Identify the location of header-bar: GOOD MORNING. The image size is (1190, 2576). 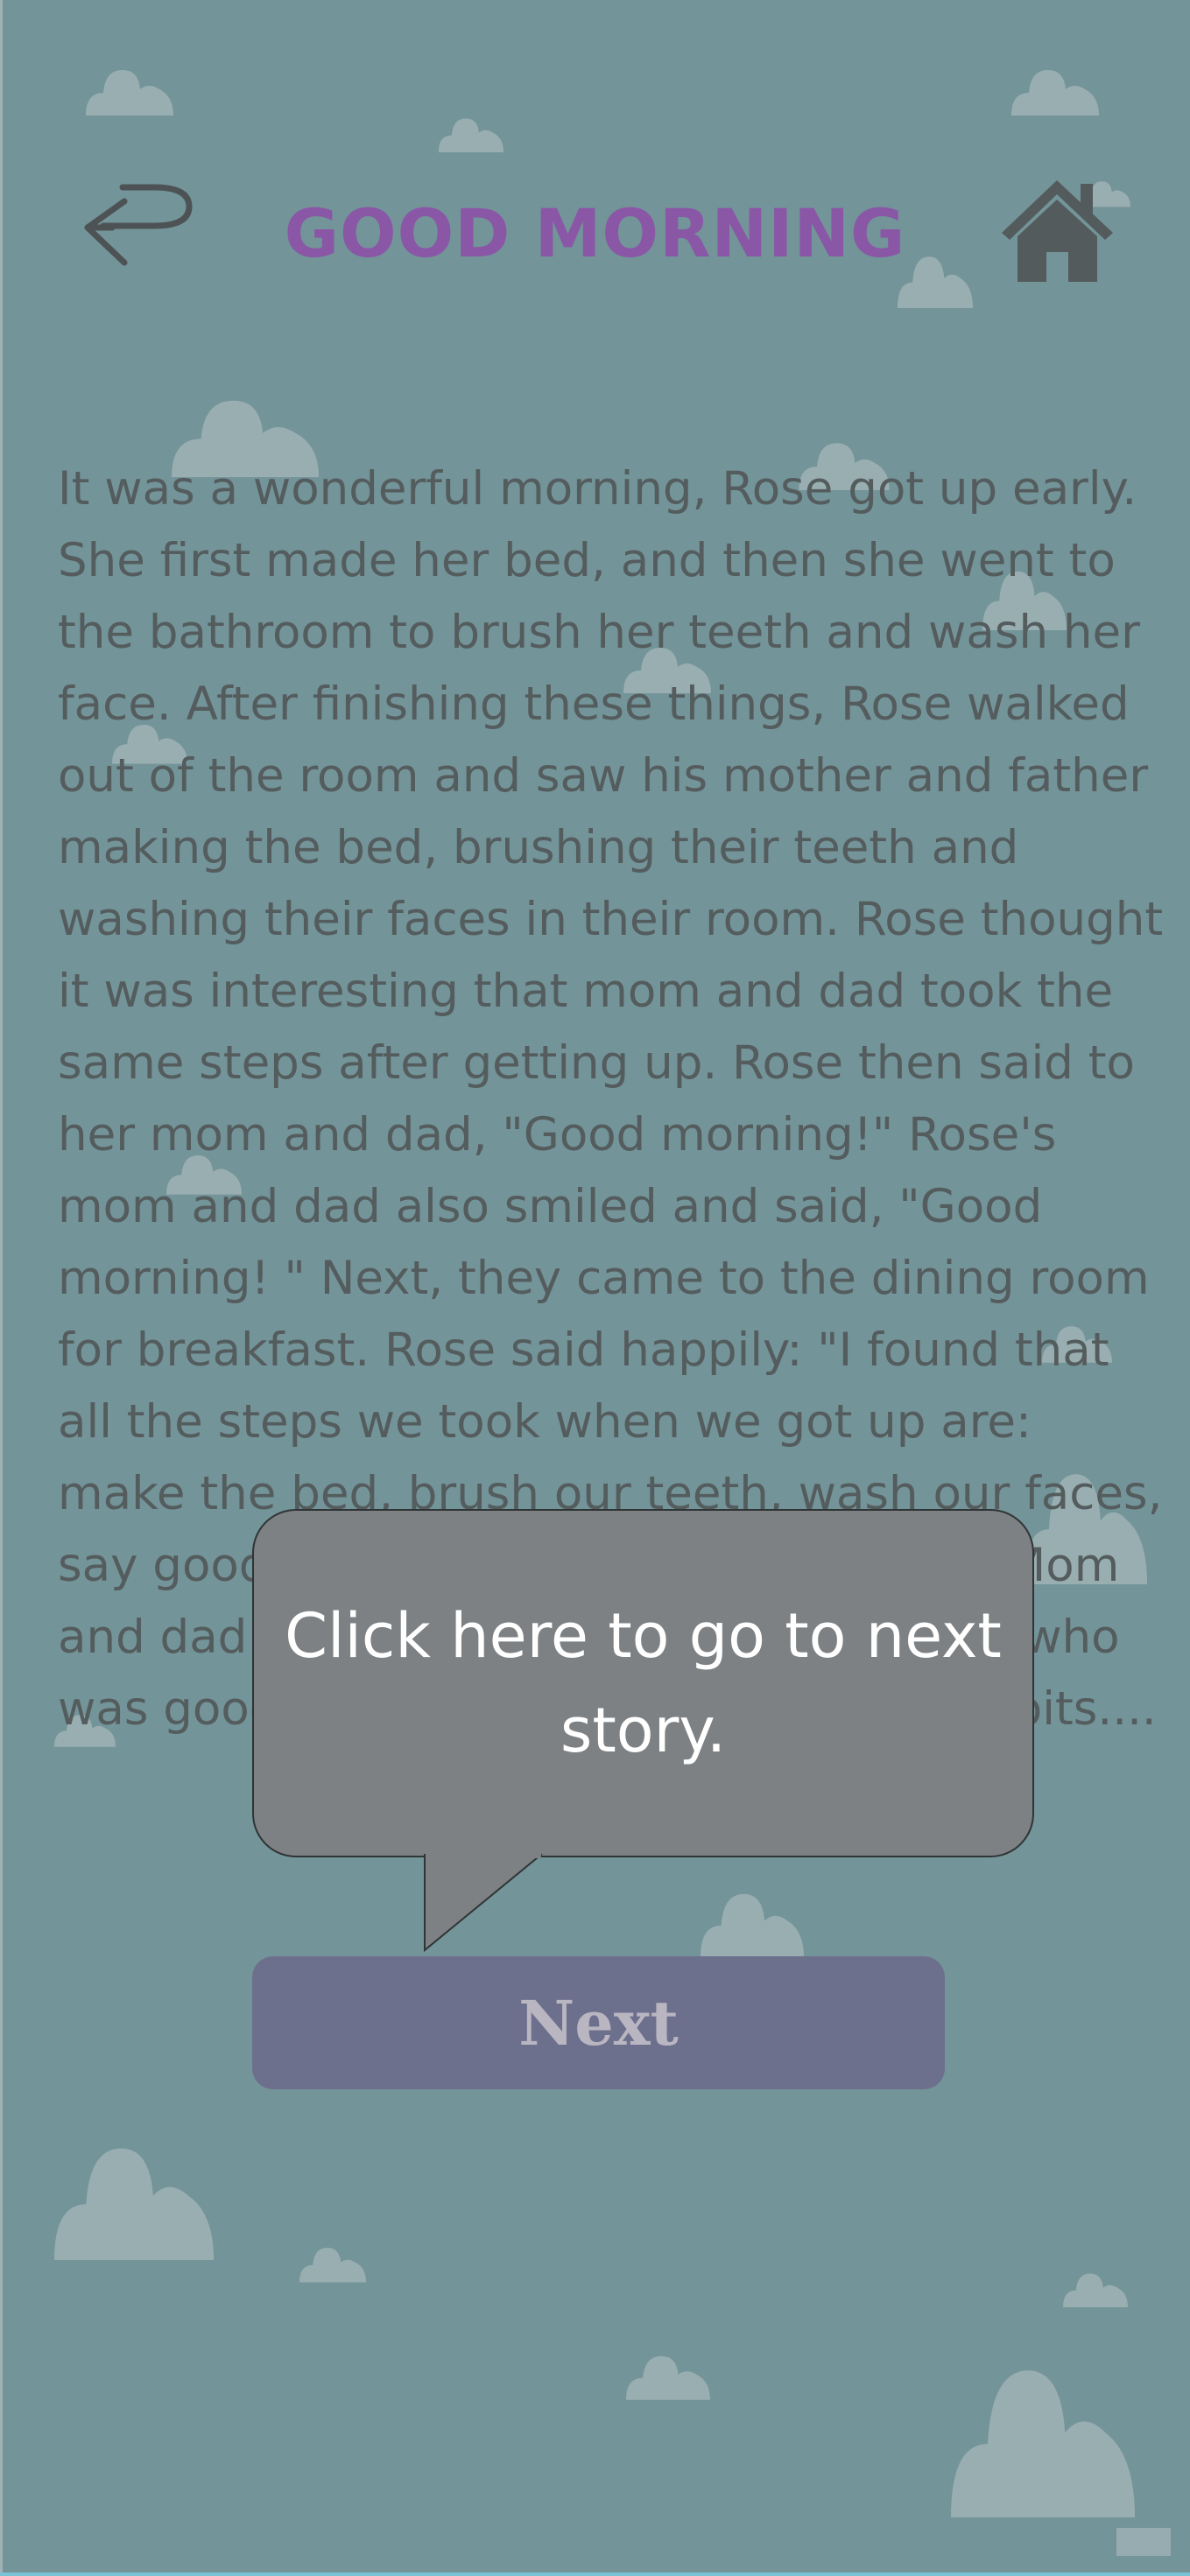
(595, 175).